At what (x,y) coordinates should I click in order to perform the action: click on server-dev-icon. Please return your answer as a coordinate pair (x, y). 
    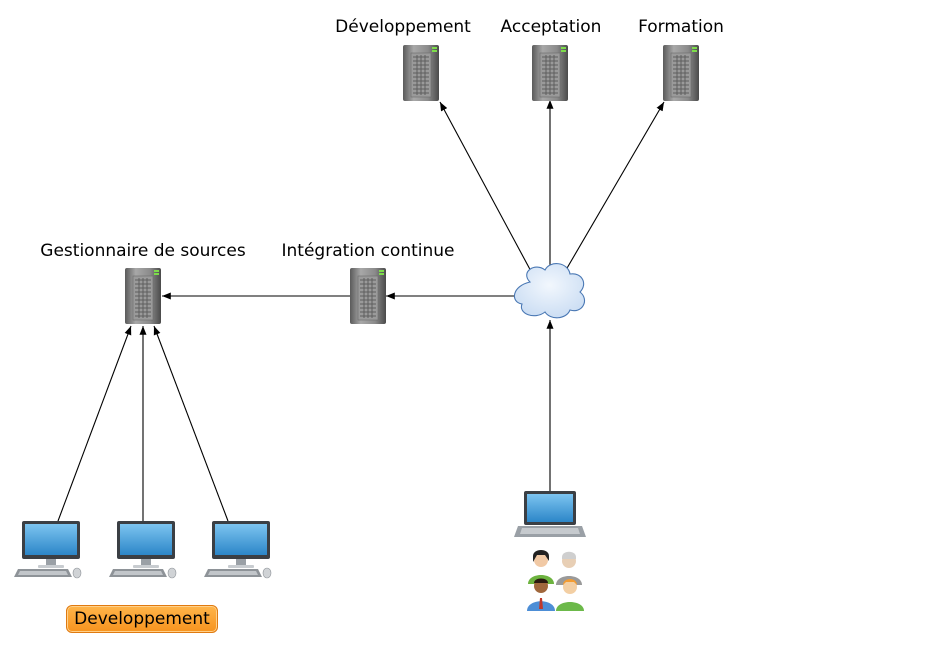
    Looking at the image, I should click on (421, 73).